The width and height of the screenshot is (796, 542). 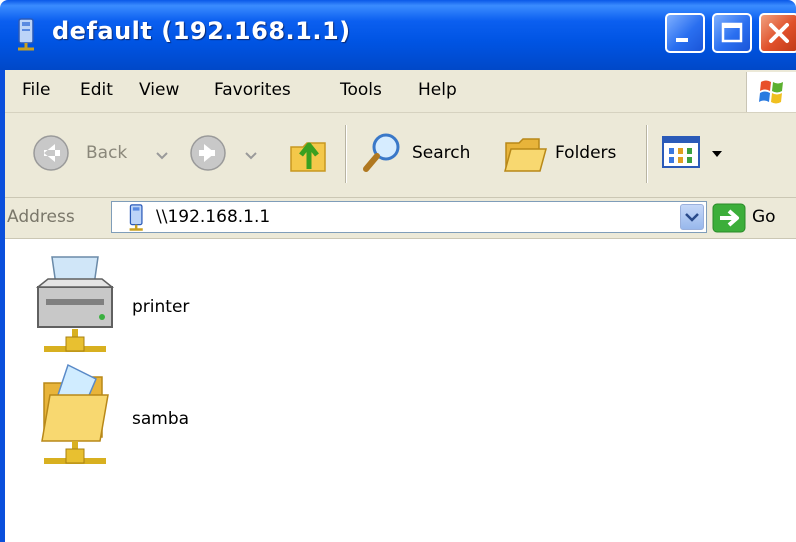 I want to click on item-label: samba, so click(x=161, y=419).